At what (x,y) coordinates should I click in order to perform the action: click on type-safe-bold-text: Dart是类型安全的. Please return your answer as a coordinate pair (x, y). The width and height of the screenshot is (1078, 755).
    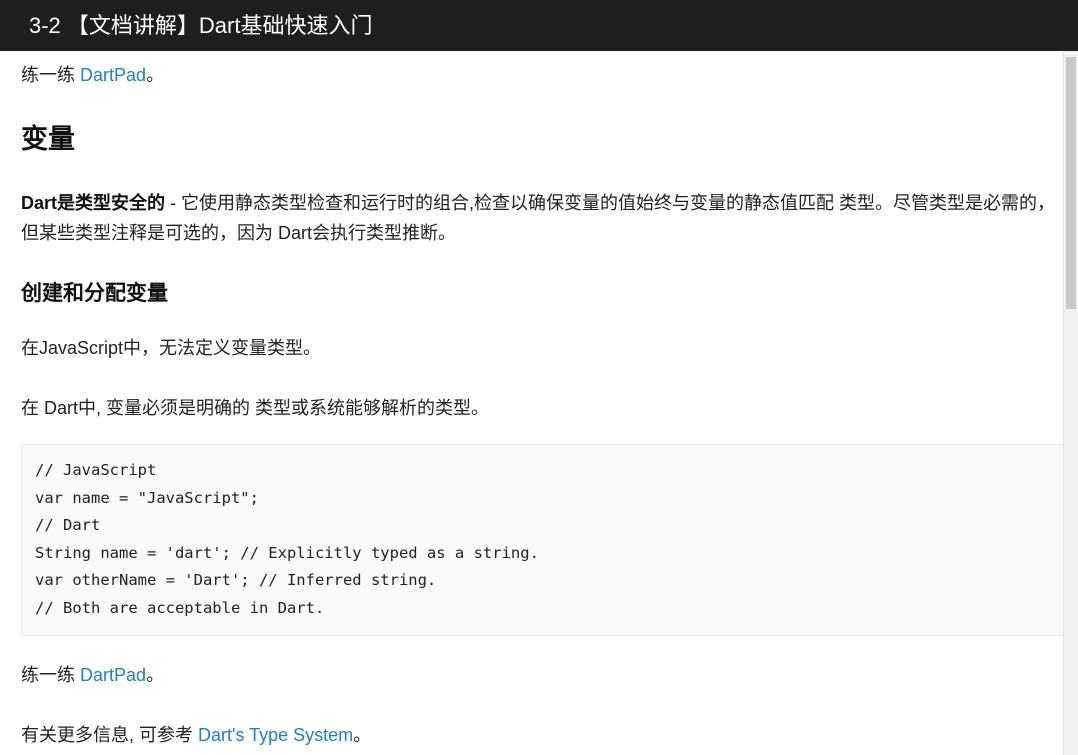
    Looking at the image, I should click on (93, 203).